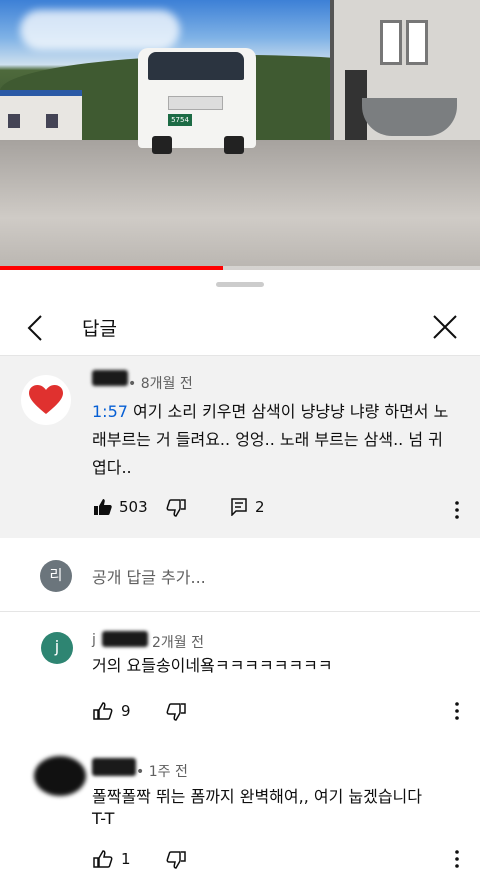 This screenshot has width=480, height=890. I want to click on avatar: j, so click(57, 648).